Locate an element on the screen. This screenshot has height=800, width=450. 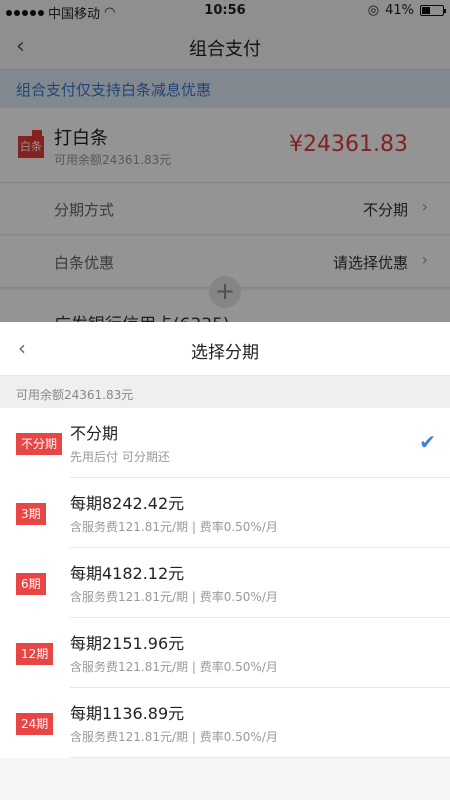
installment-option-6: 6期 每期4182.12元 含服务费121.81元/期 | 费率0.50%/月 is located at coordinates (225, 583).